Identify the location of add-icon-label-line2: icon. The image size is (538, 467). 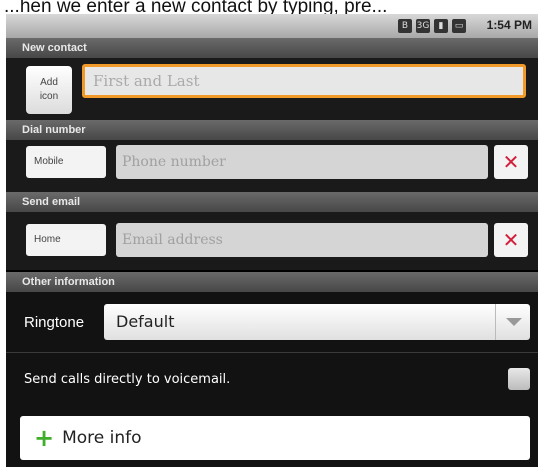
(49, 96).